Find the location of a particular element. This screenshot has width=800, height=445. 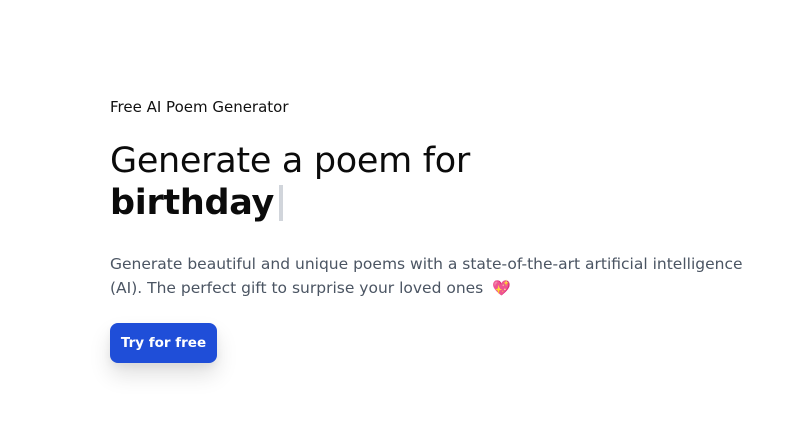

typing-cursor is located at coordinates (280, 203).